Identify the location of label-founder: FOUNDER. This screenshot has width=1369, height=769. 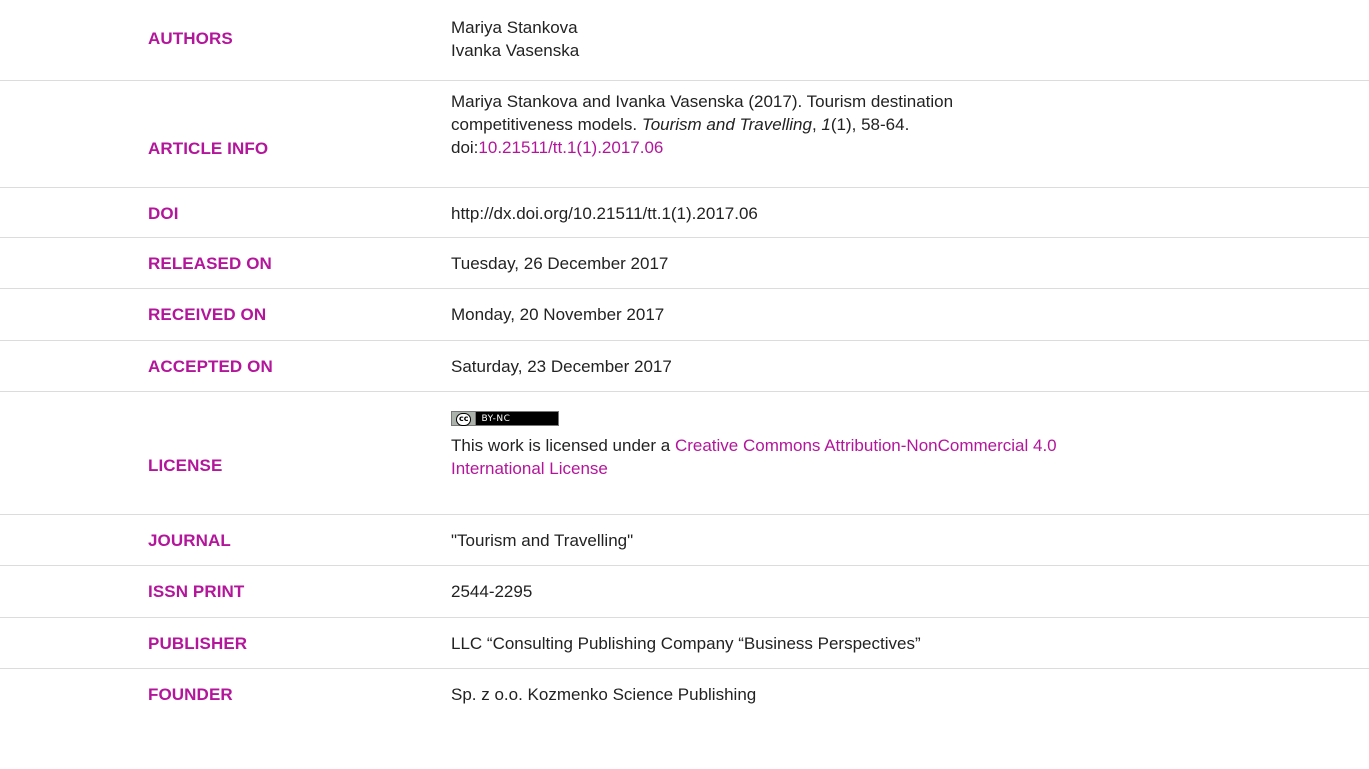
(190, 694).